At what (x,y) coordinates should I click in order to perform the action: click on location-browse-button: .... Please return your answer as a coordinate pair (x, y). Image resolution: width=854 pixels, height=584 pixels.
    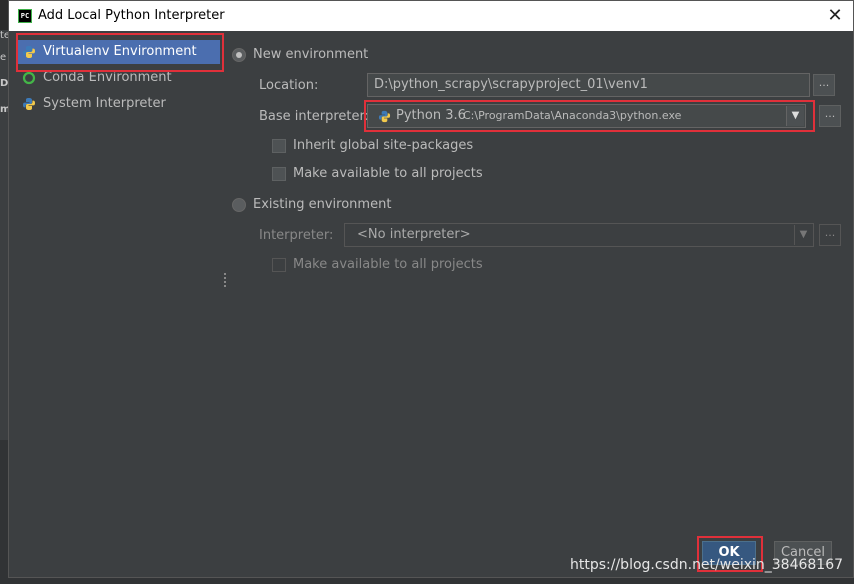
    Looking at the image, I should click on (824, 85).